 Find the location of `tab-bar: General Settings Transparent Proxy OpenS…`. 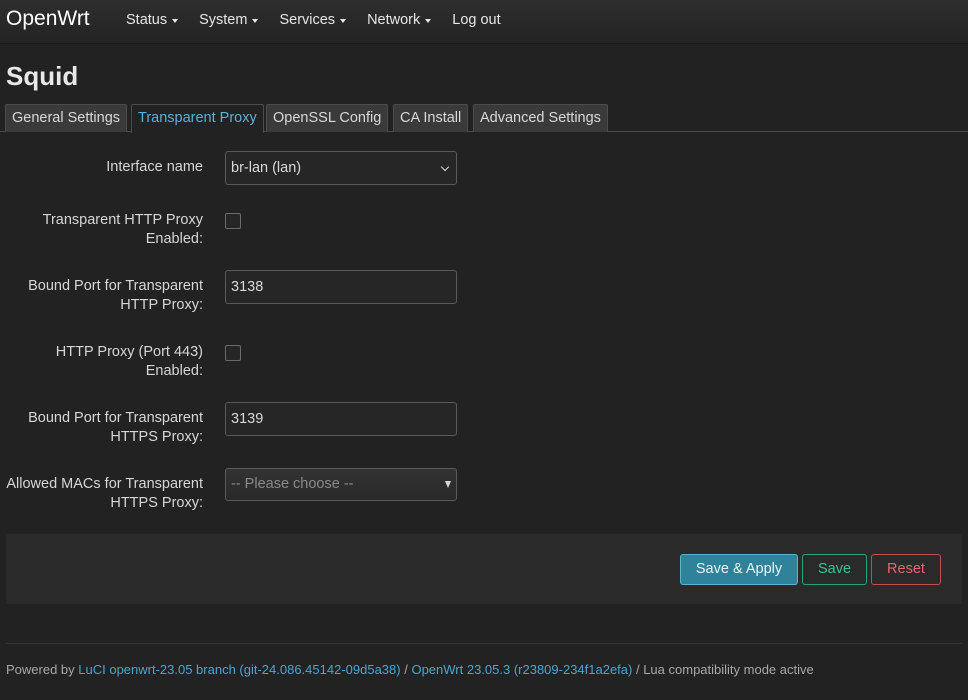

tab-bar: General Settings Transparent Proxy OpenS… is located at coordinates (484, 118).